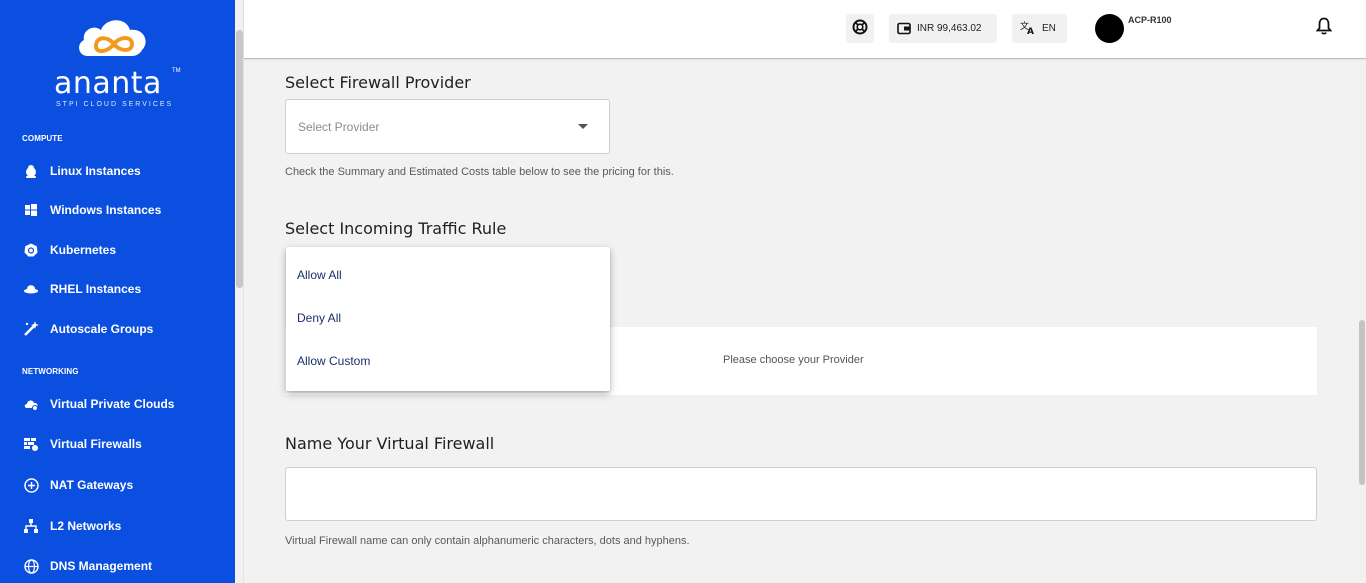  What do you see at coordinates (319, 275) in the screenshot?
I see `option-allow-all: Allow All` at bounding box center [319, 275].